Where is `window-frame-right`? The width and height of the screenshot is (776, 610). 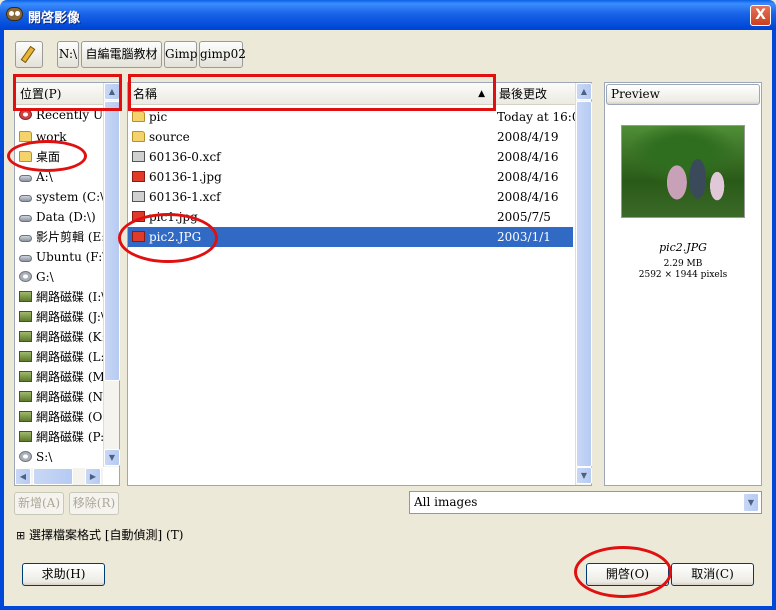 window-frame-right is located at coordinates (774, 320).